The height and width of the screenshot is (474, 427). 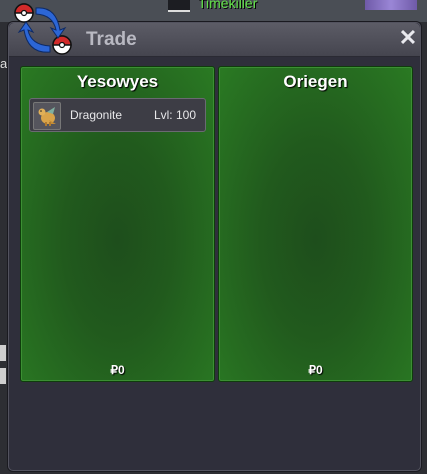 I want to click on item-level: Lvl: 100, so click(x=174, y=115).